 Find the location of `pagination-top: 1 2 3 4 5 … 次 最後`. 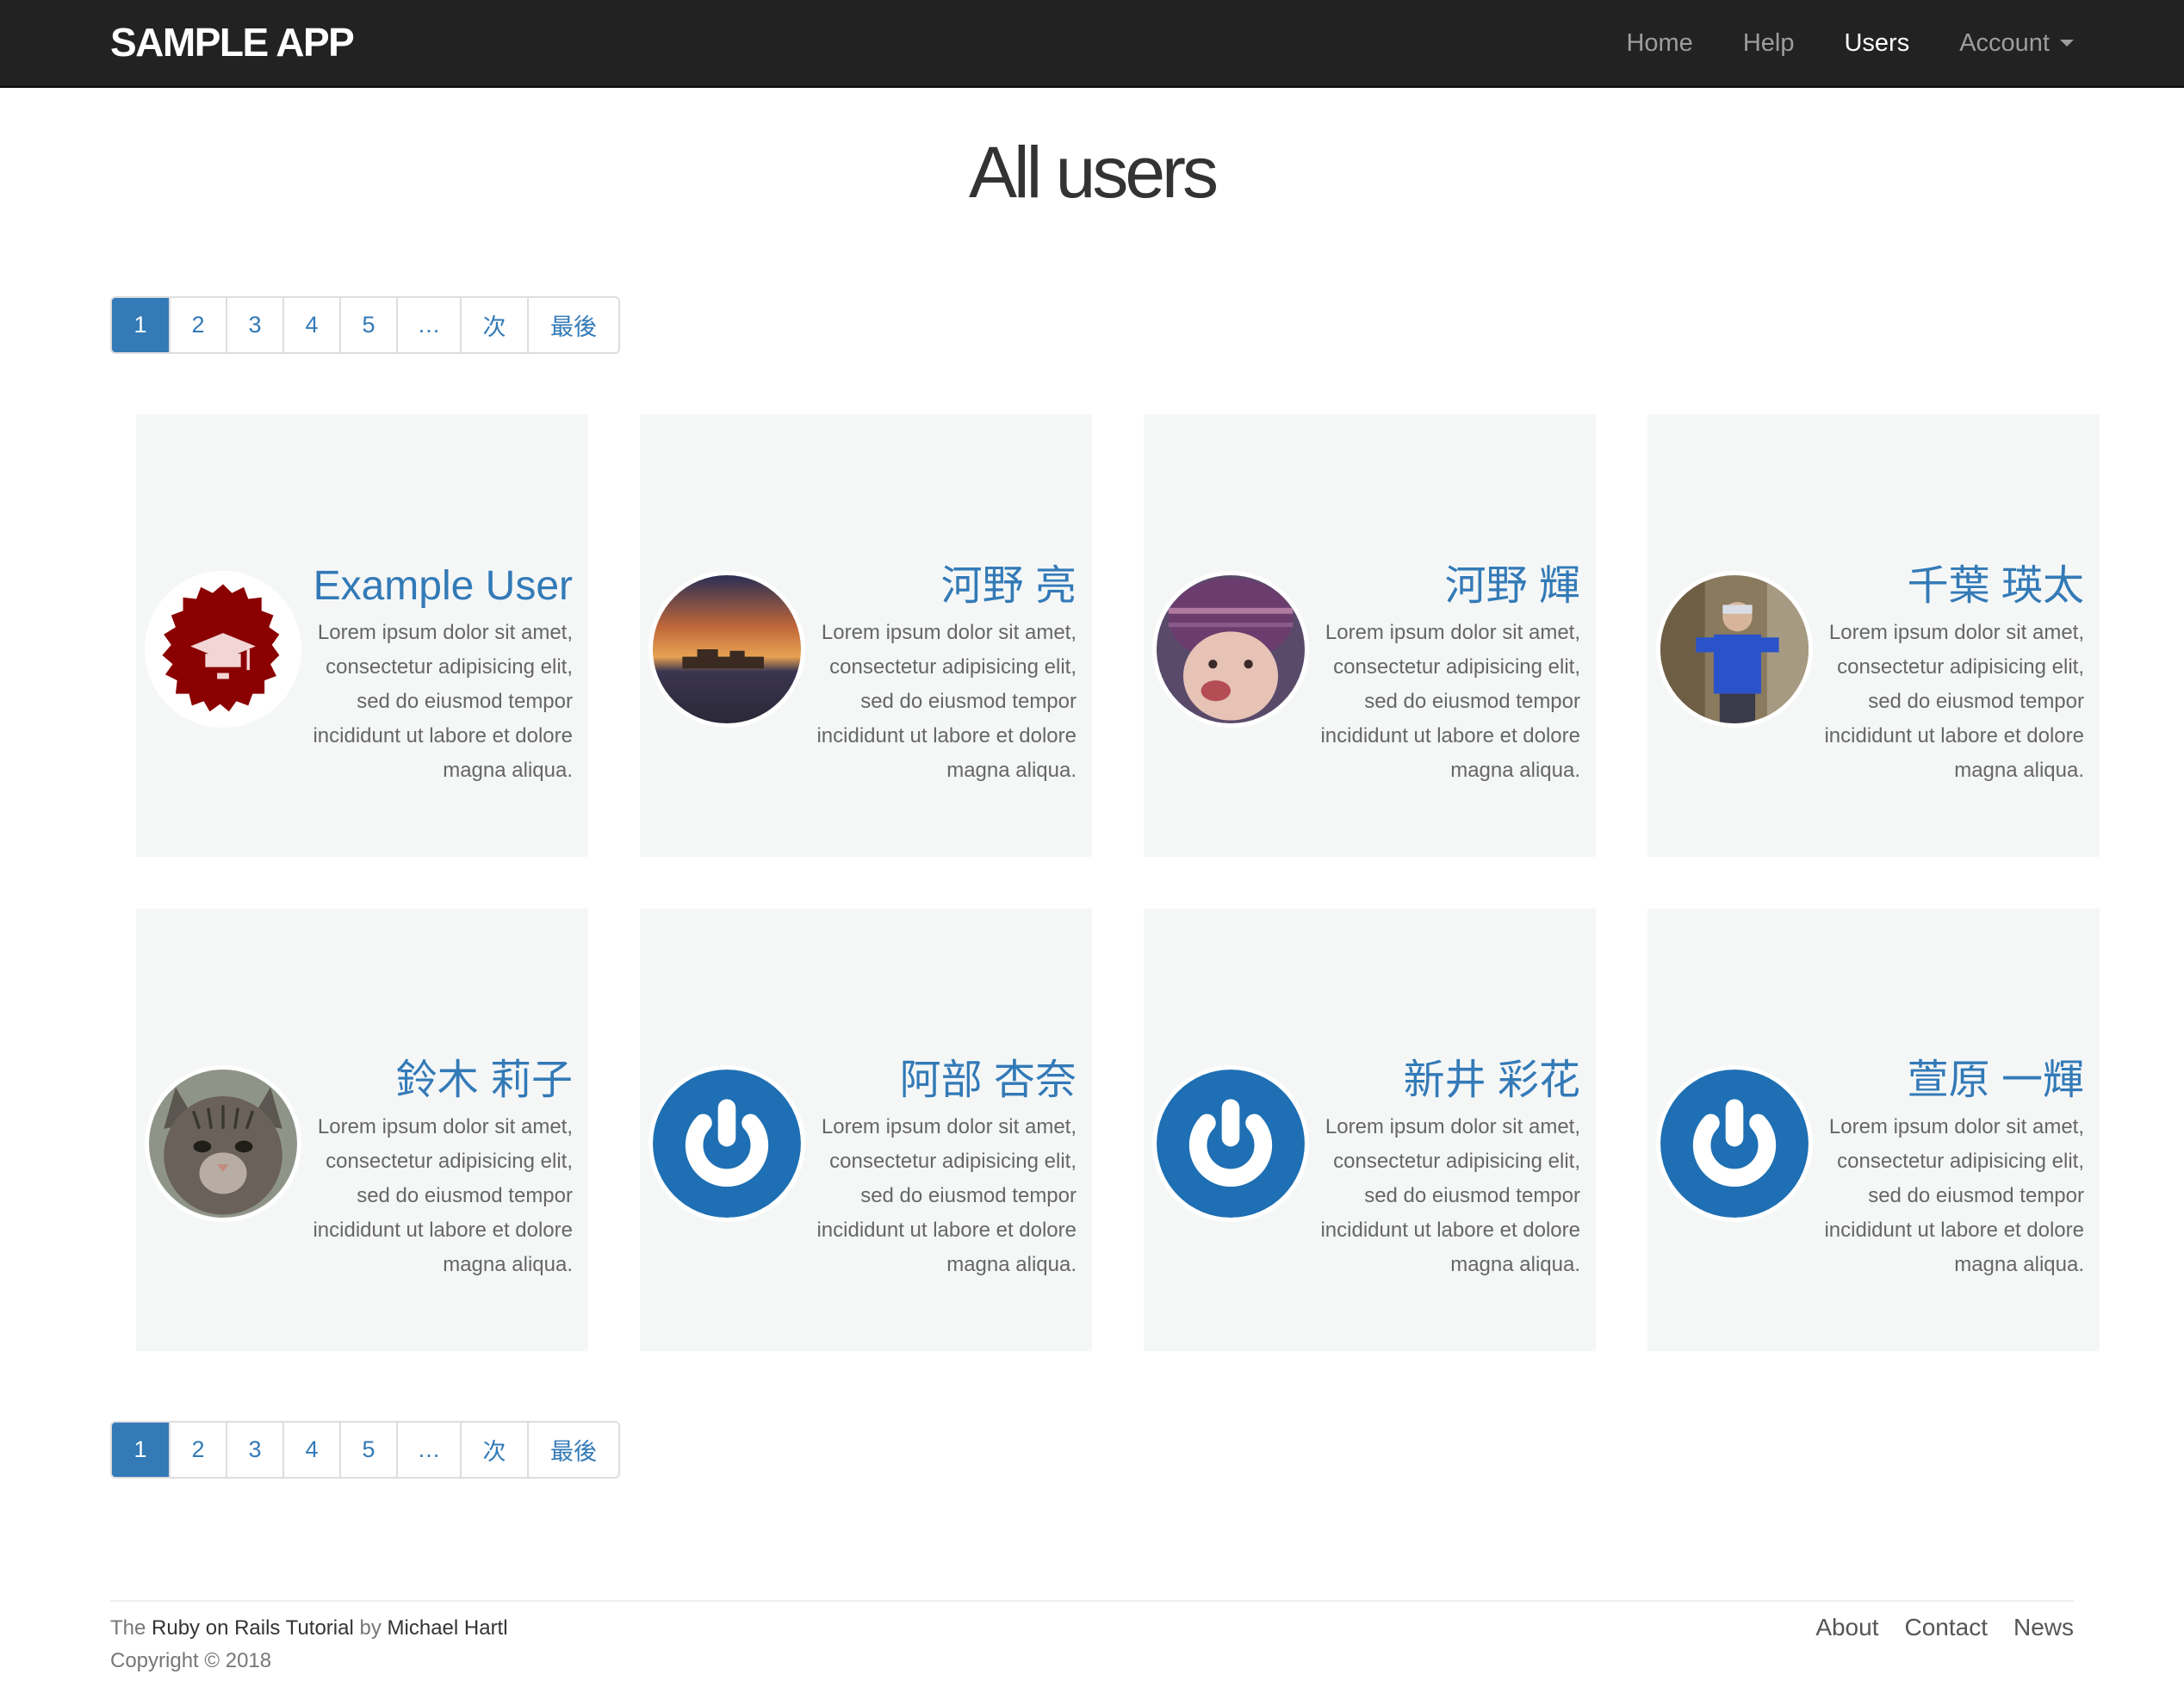

pagination-top: 1 2 3 4 5 … 次 最後 is located at coordinates (365, 325).